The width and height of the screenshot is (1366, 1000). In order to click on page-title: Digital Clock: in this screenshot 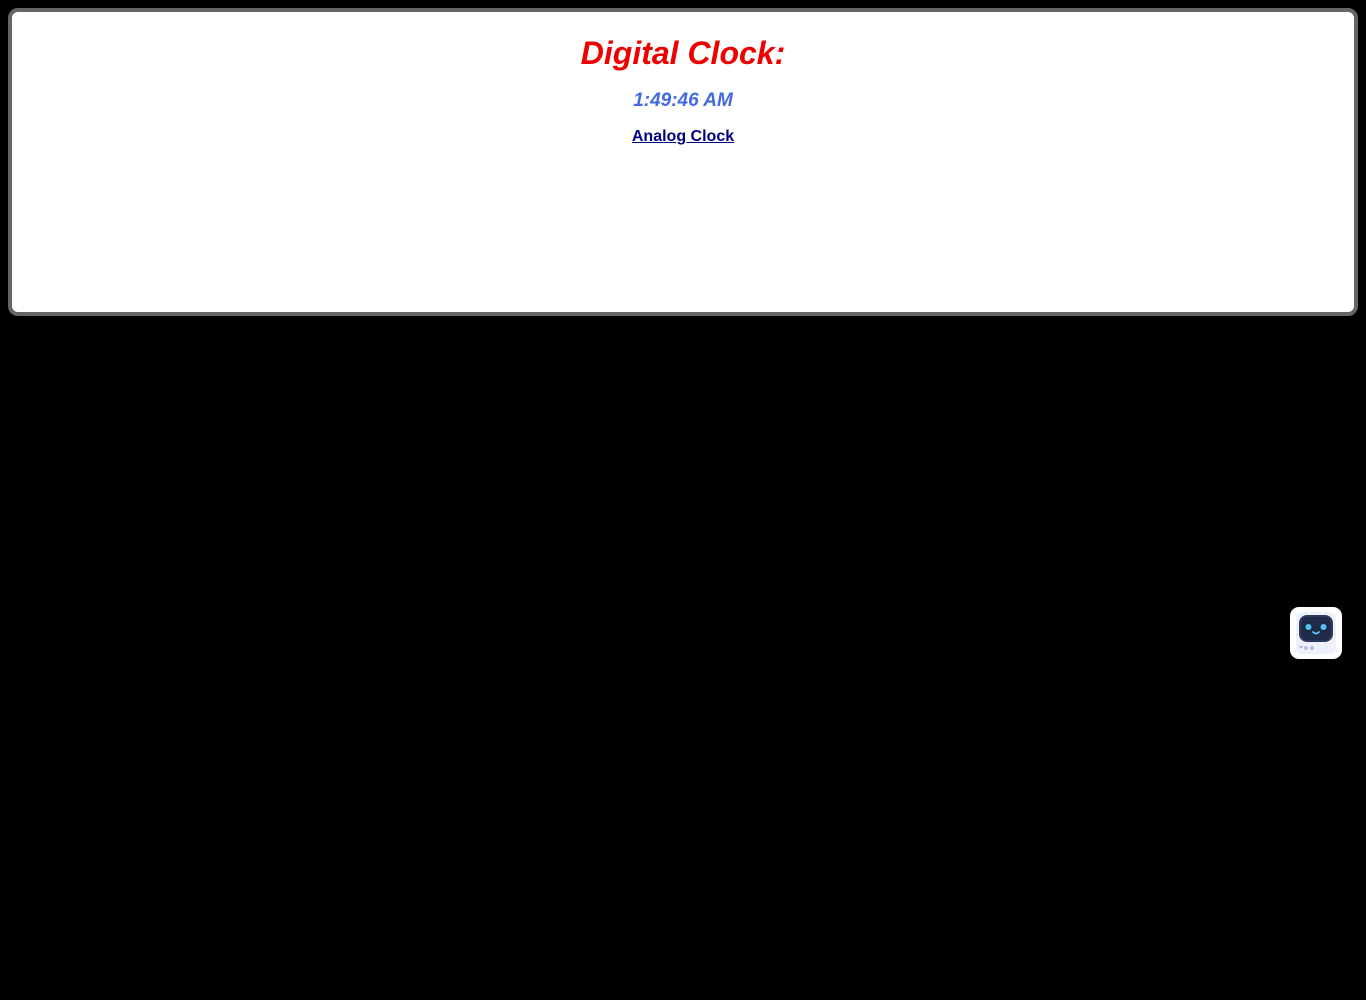, I will do `click(683, 53)`.